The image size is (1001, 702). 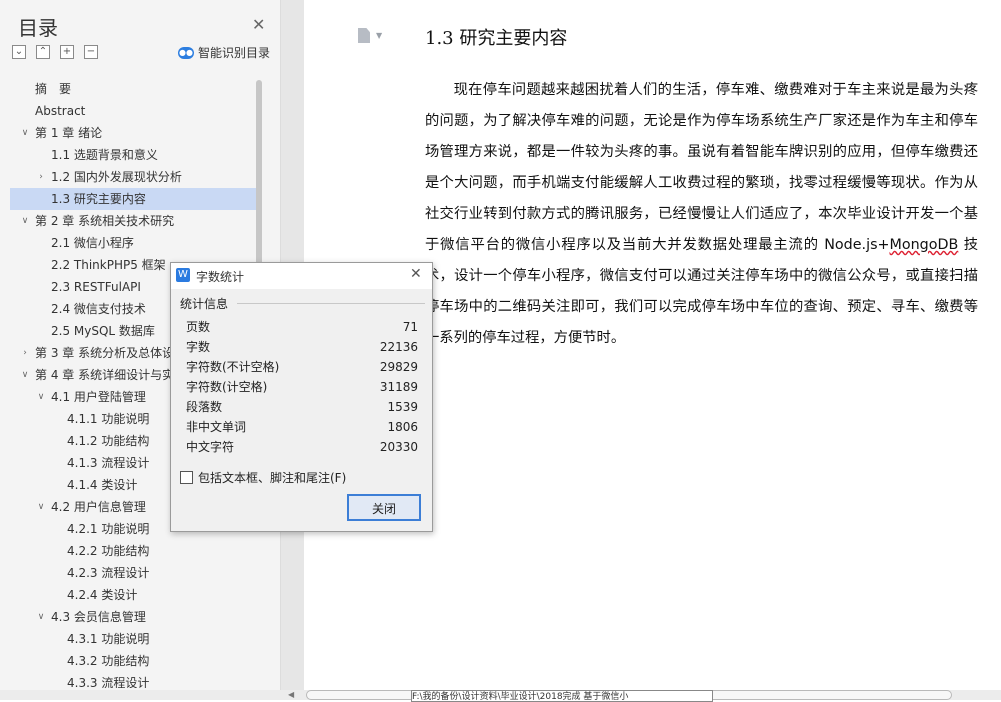 What do you see at coordinates (302, 427) in the screenshot?
I see `stat-row: 非中文单词 1806` at bounding box center [302, 427].